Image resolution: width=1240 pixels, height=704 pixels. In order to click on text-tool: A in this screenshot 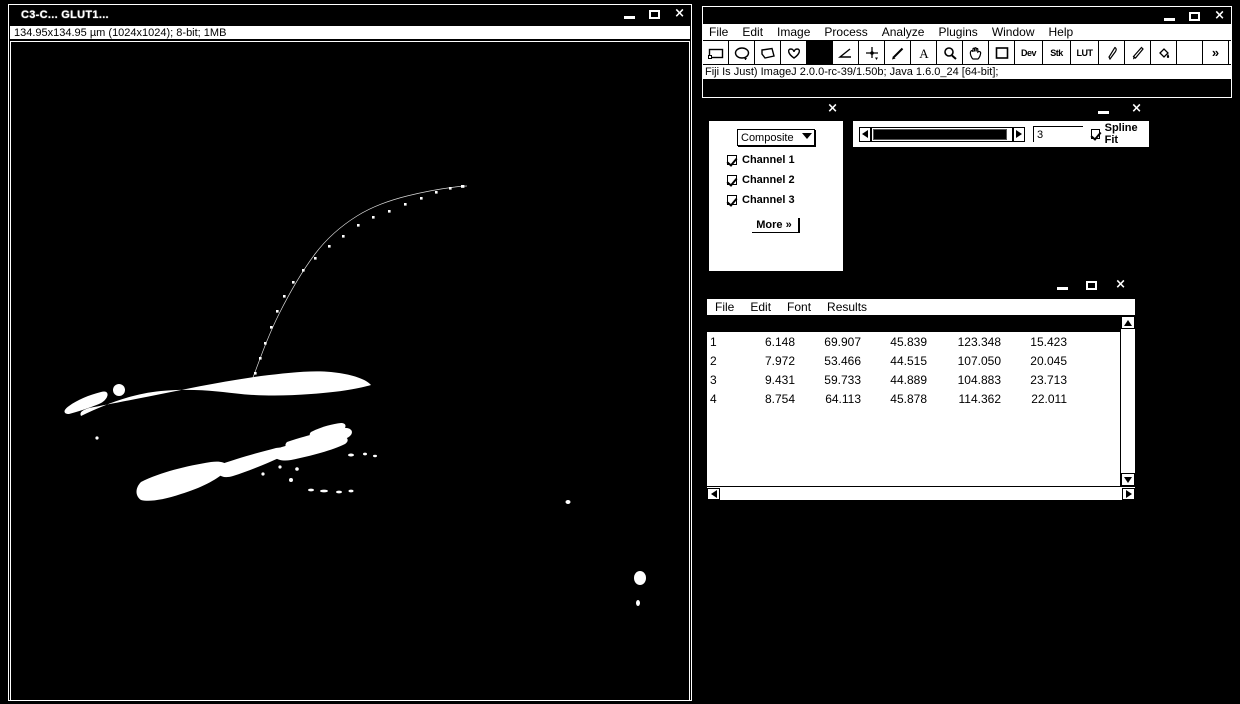, I will do `click(924, 52)`.